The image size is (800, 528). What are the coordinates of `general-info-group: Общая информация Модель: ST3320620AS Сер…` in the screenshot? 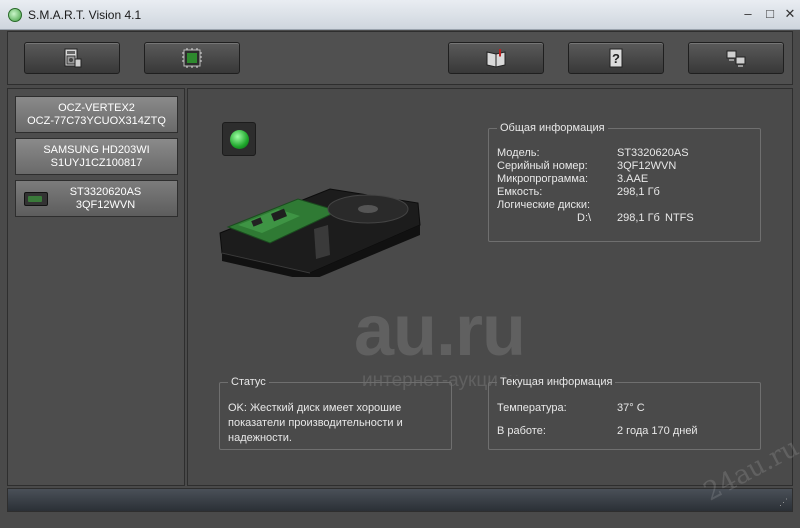 It's located at (624, 182).